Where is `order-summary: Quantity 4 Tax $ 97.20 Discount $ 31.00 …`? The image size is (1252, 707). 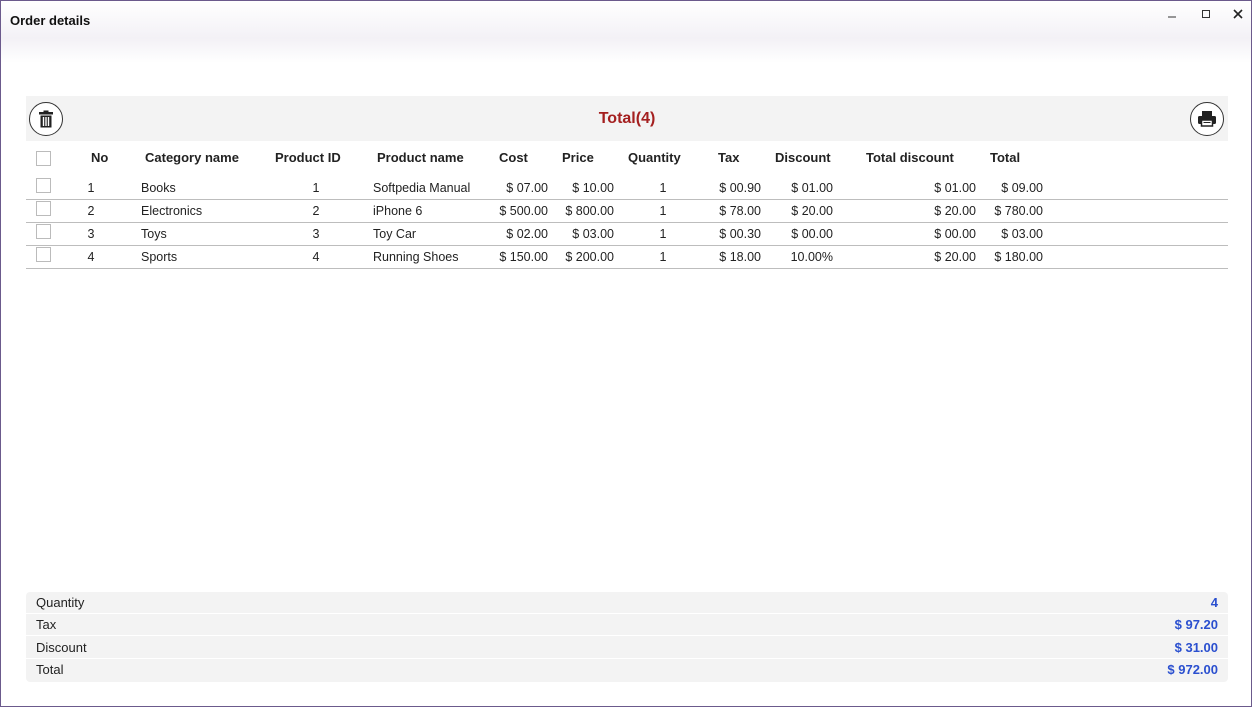
order-summary: Quantity 4 Tax $ 97.20 Discount $ 31.00 … is located at coordinates (627, 637).